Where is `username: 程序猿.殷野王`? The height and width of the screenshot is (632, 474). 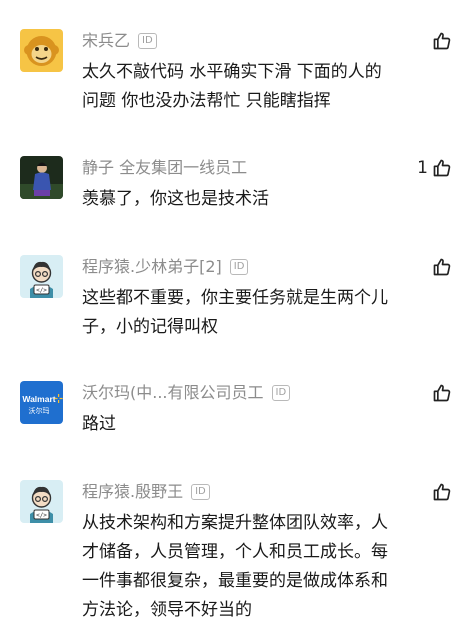 username: 程序猿.殷野王 is located at coordinates (132, 492).